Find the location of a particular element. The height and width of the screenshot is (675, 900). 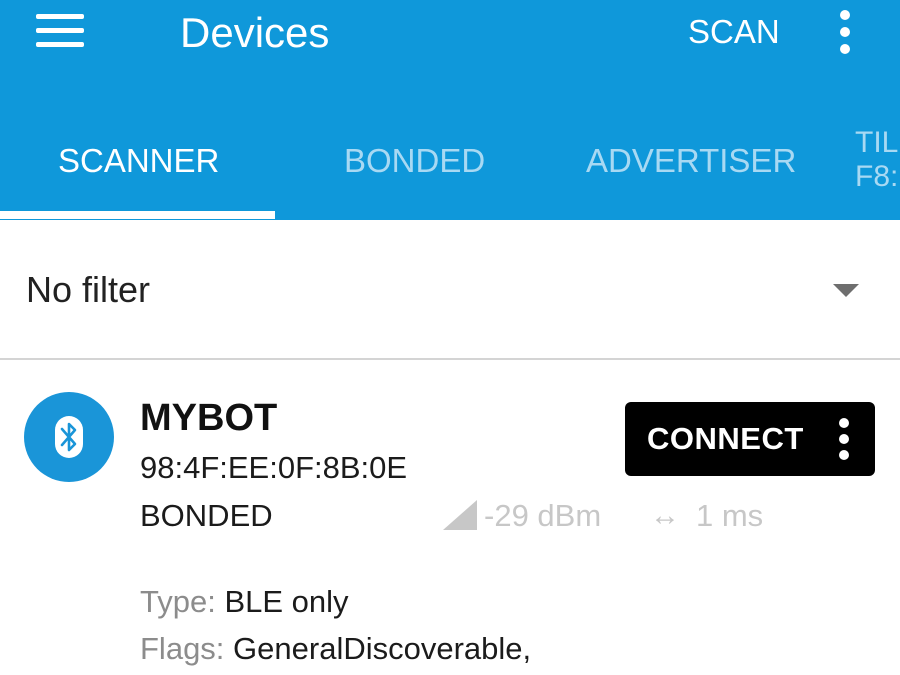

tab-scanner: SCANNER is located at coordinates (138, 161).